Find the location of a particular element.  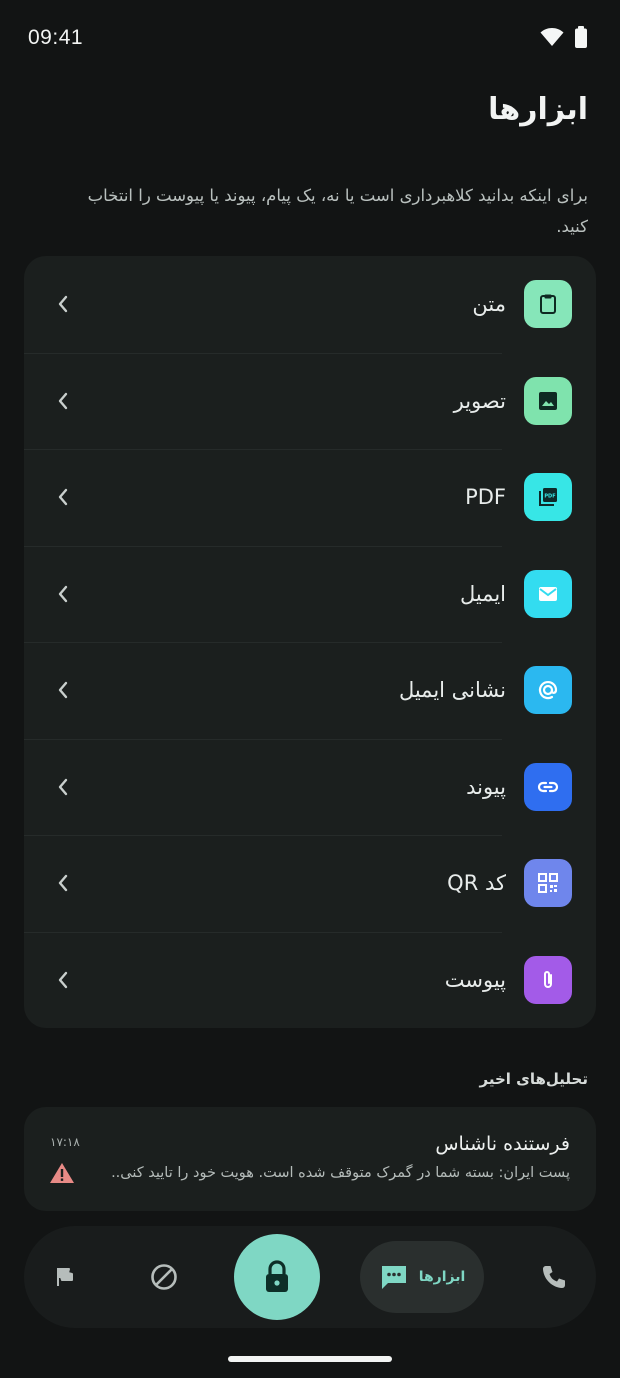

recent-section-title: تحلیل‌های اخیر is located at coordinates (534, 1079).